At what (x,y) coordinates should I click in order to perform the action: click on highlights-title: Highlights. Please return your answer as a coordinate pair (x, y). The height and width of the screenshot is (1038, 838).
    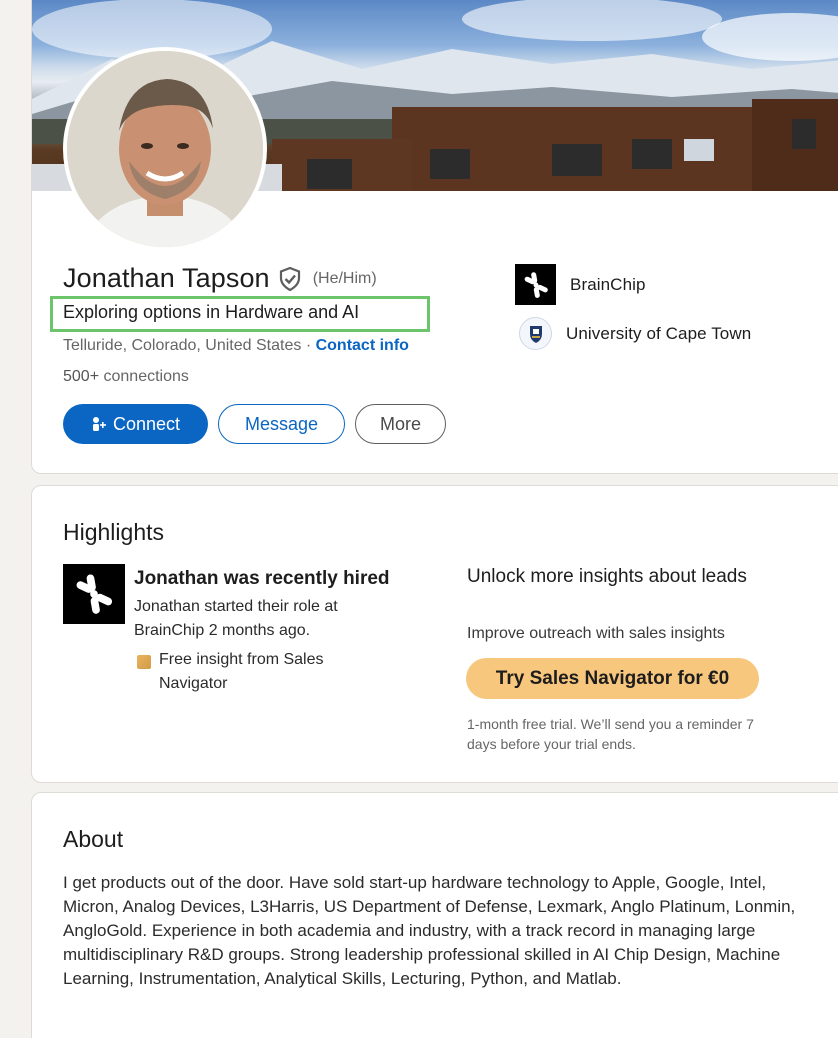
    Looking at the image, I should click on (113, 532).